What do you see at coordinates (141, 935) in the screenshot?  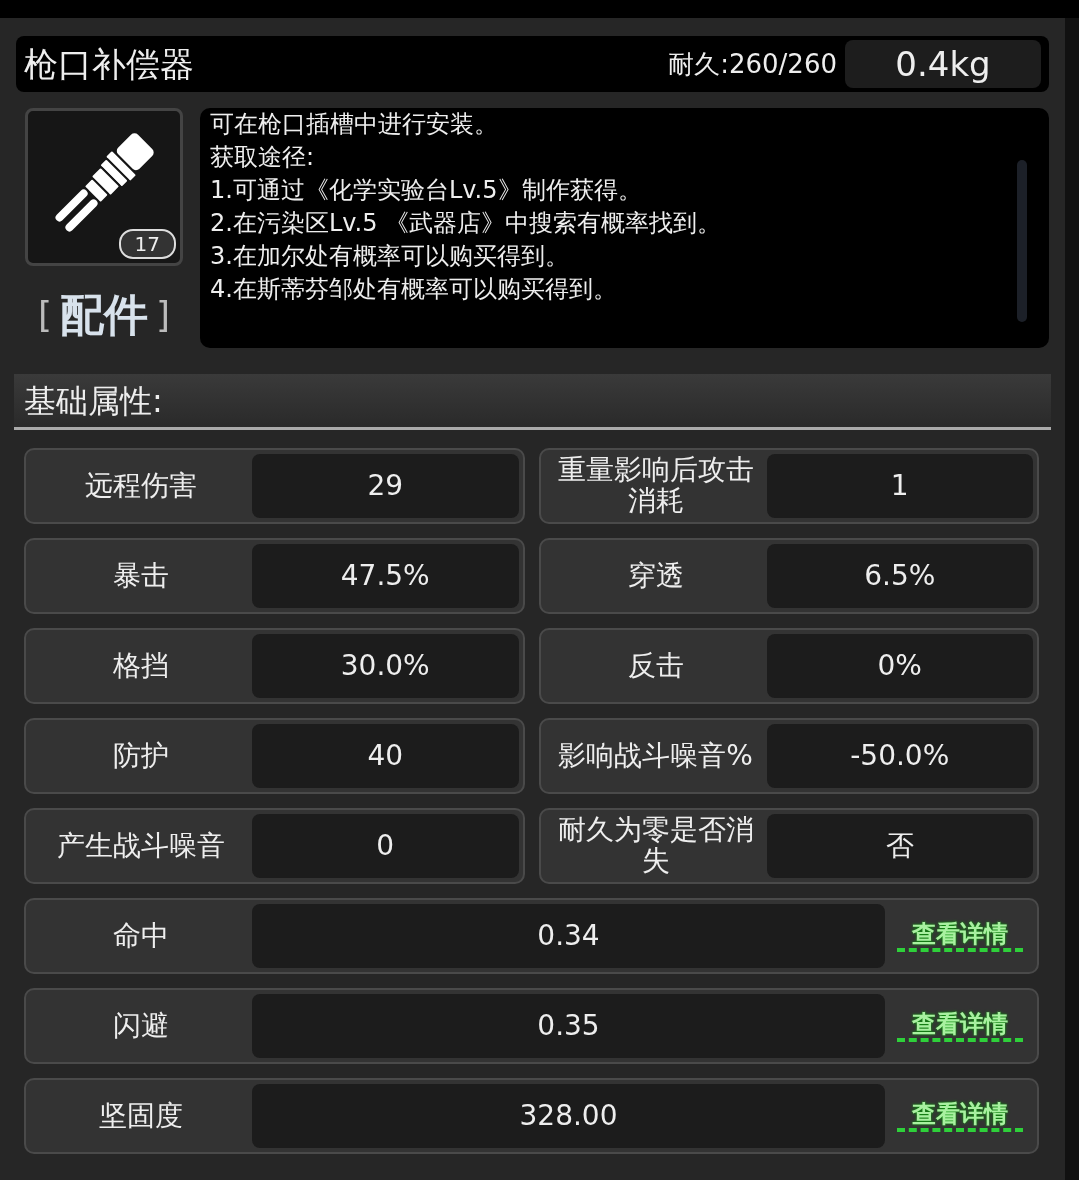 I see `stat-label: 命中` at bounding box center [141, 935].